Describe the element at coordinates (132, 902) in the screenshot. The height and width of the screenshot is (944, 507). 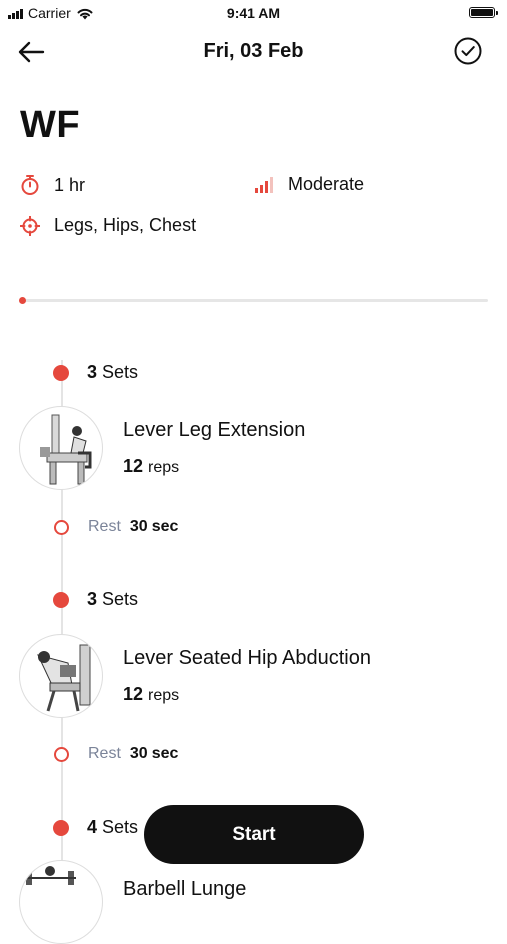
I see `exercise-card: Barbell Lunge` at that location.